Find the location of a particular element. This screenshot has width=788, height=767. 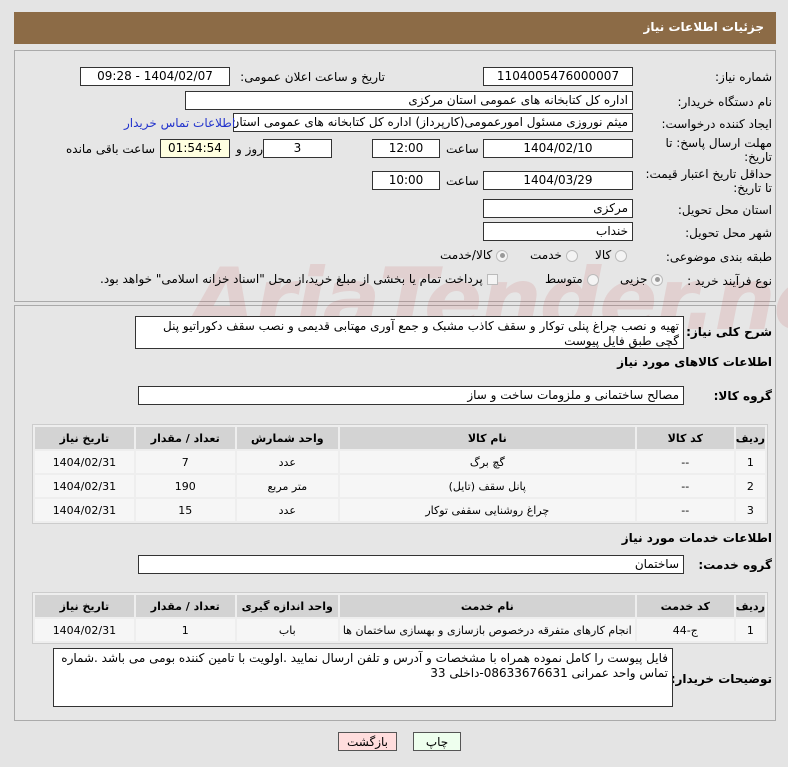

table-row: 1 -- گچ برگ عدد 7 1404/02/31 is located at coordinates (400, 462).